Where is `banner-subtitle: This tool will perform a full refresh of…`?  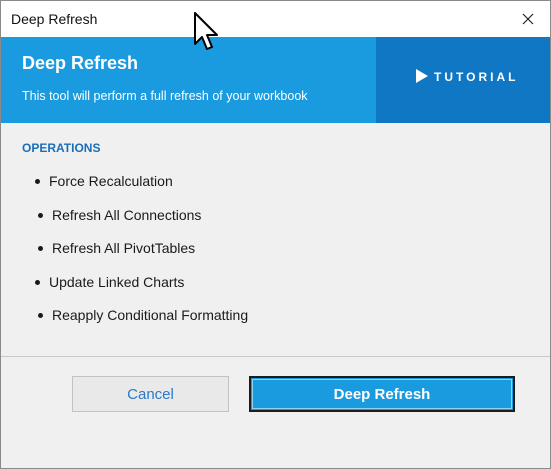
banner-subtitle: This tool will perform a full refresh of… is located at coordinates (165, 96).